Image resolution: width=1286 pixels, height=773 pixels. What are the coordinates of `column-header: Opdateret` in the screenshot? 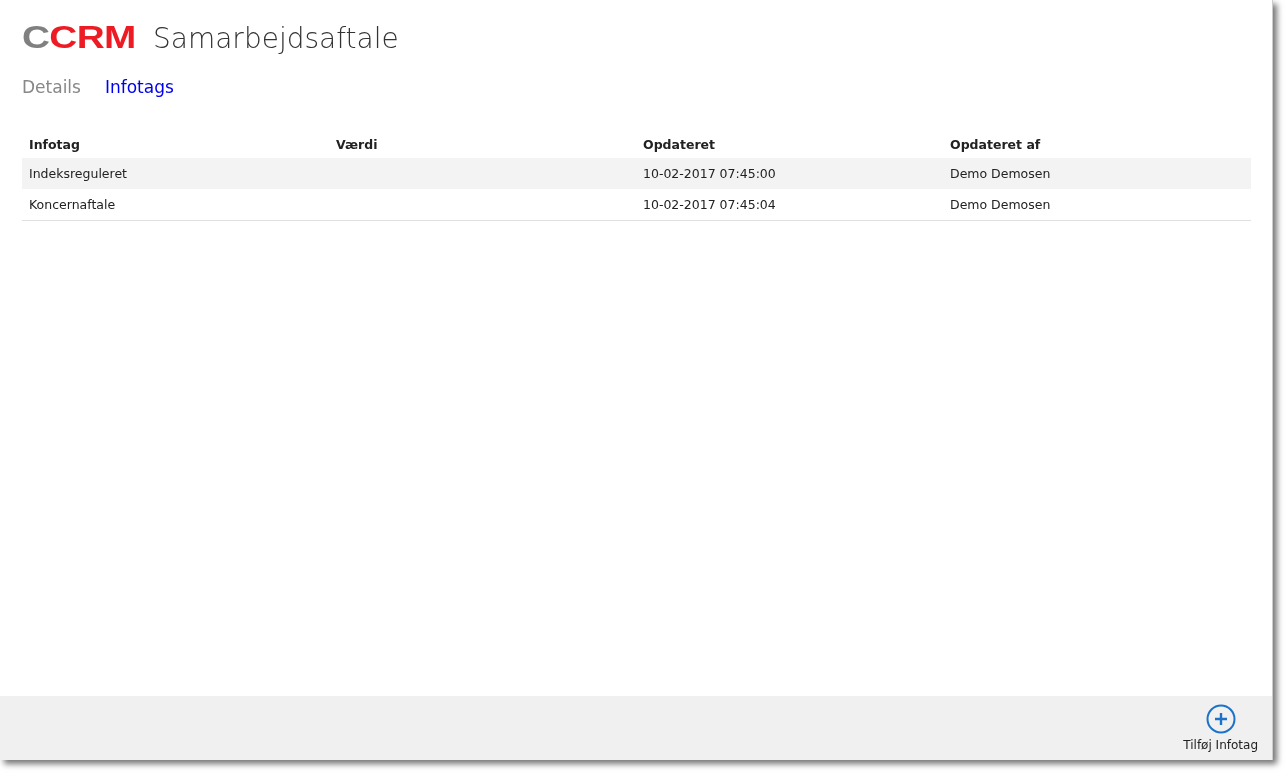 It's located at (789, 144).